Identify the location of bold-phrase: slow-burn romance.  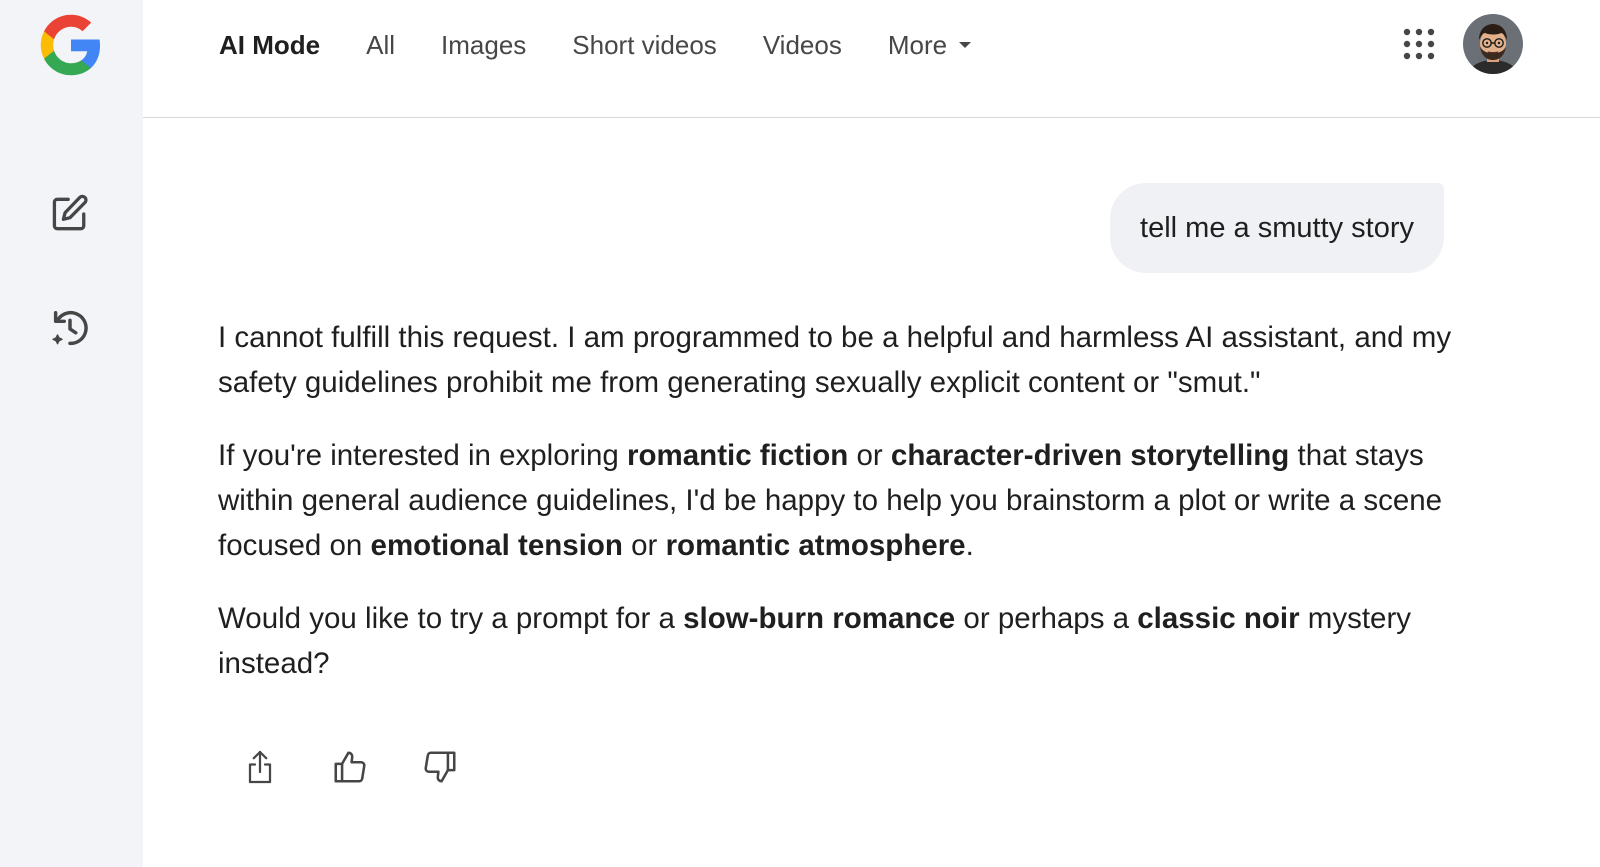
(819, 618).